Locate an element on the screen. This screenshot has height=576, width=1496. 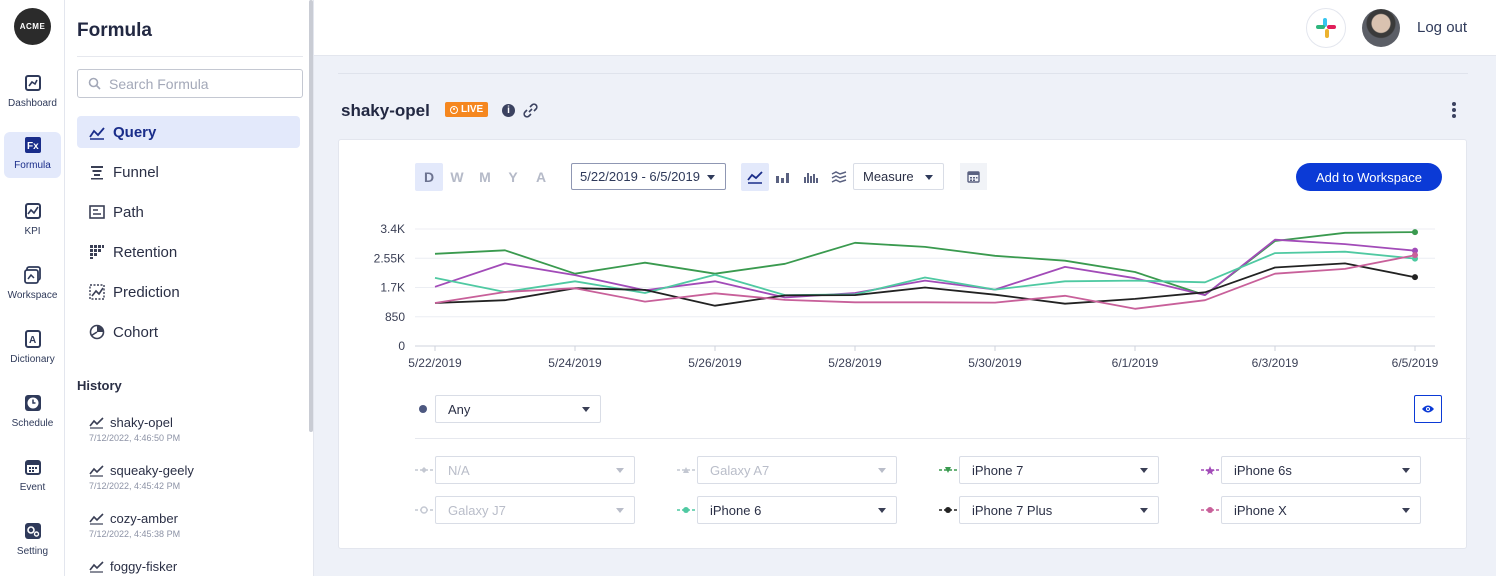
more-menu-button is located at coordinates (1454, 110).